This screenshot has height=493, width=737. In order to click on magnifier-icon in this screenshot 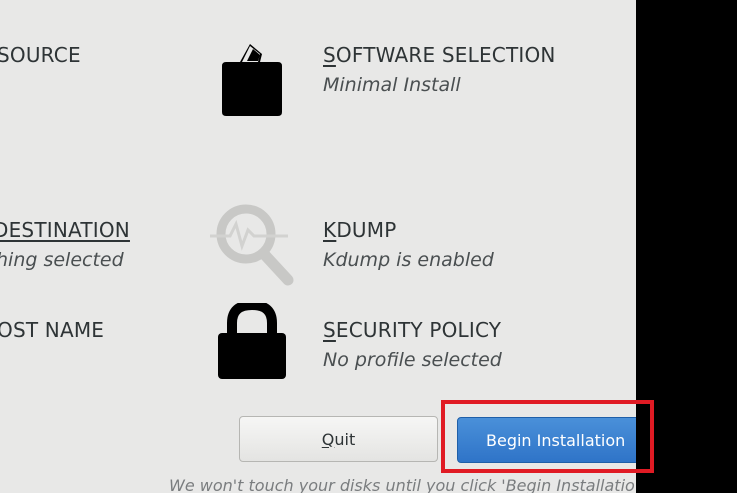, I will do `click(253, 247)`.